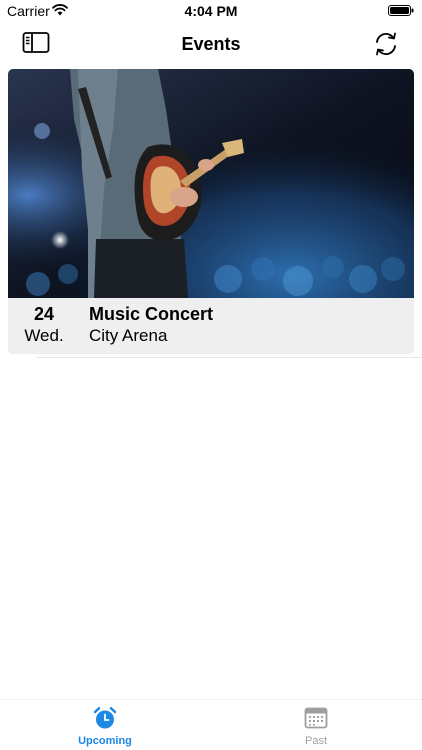 The width and height of the screenshot is (422, 750). Describe the element at coordinates (386, 44) in the screenshot. I see `refresh-icon` at that location.